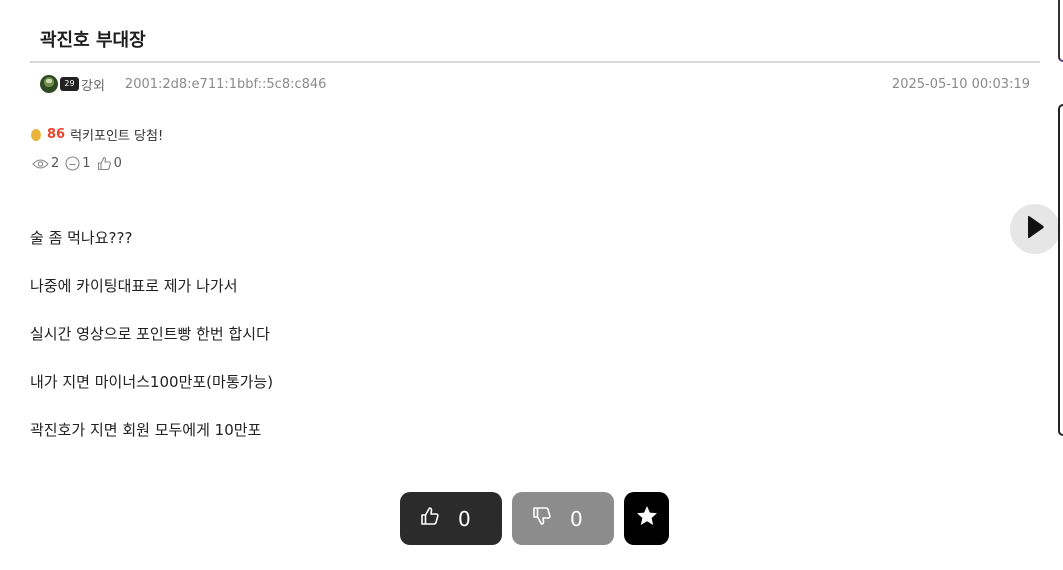 Image resolution: width=1063 pixels, height=570 pixels. I want to click on lucky-point-banner: 86 럭키포인트 당첨!, so click(97, 134).